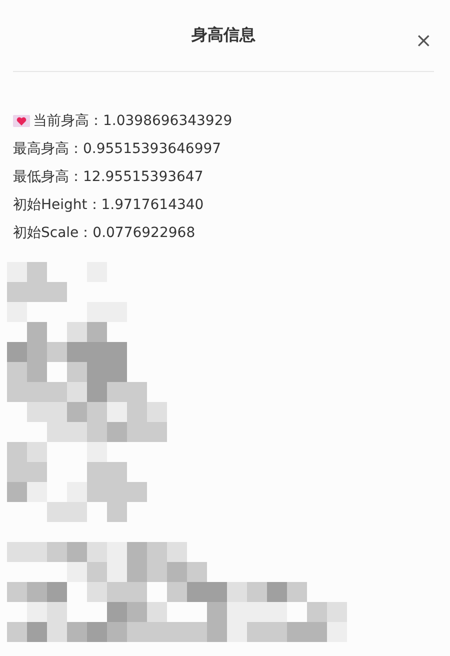  Describe the element at coordinates (108, 205) in the screenshot. I see `info-text: 初始Height：1.9717614340` at that location.